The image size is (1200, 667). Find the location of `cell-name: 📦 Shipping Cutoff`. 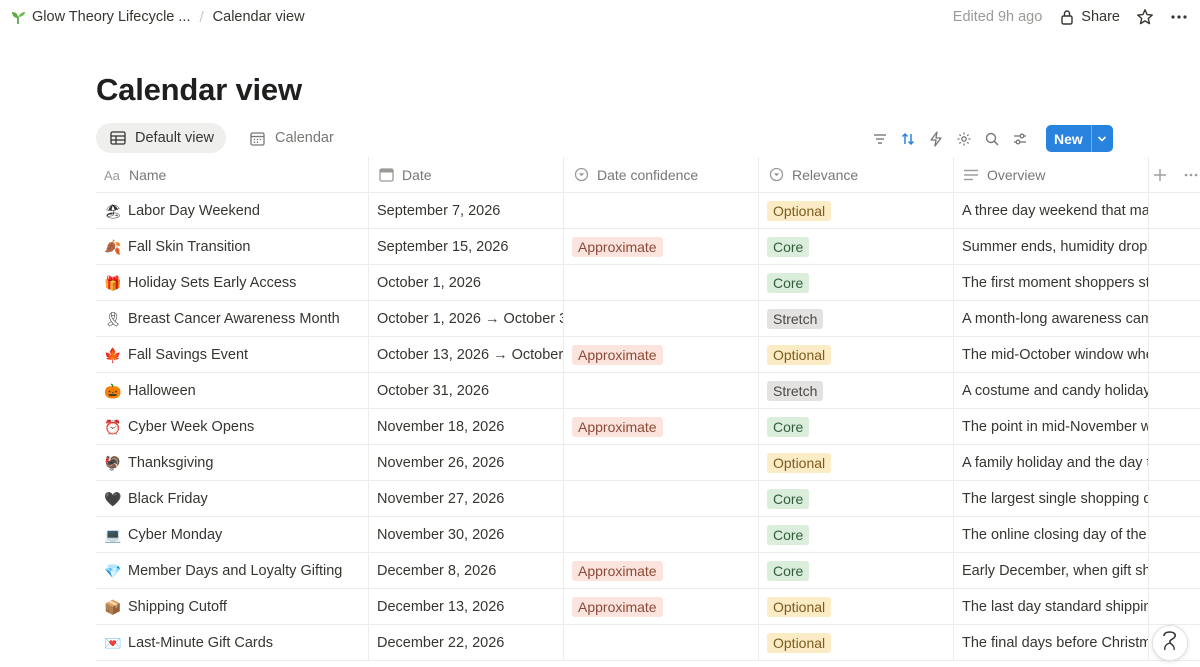

cell-name: 📦 Shipping Cutoff is located at coordinates (232, 606).